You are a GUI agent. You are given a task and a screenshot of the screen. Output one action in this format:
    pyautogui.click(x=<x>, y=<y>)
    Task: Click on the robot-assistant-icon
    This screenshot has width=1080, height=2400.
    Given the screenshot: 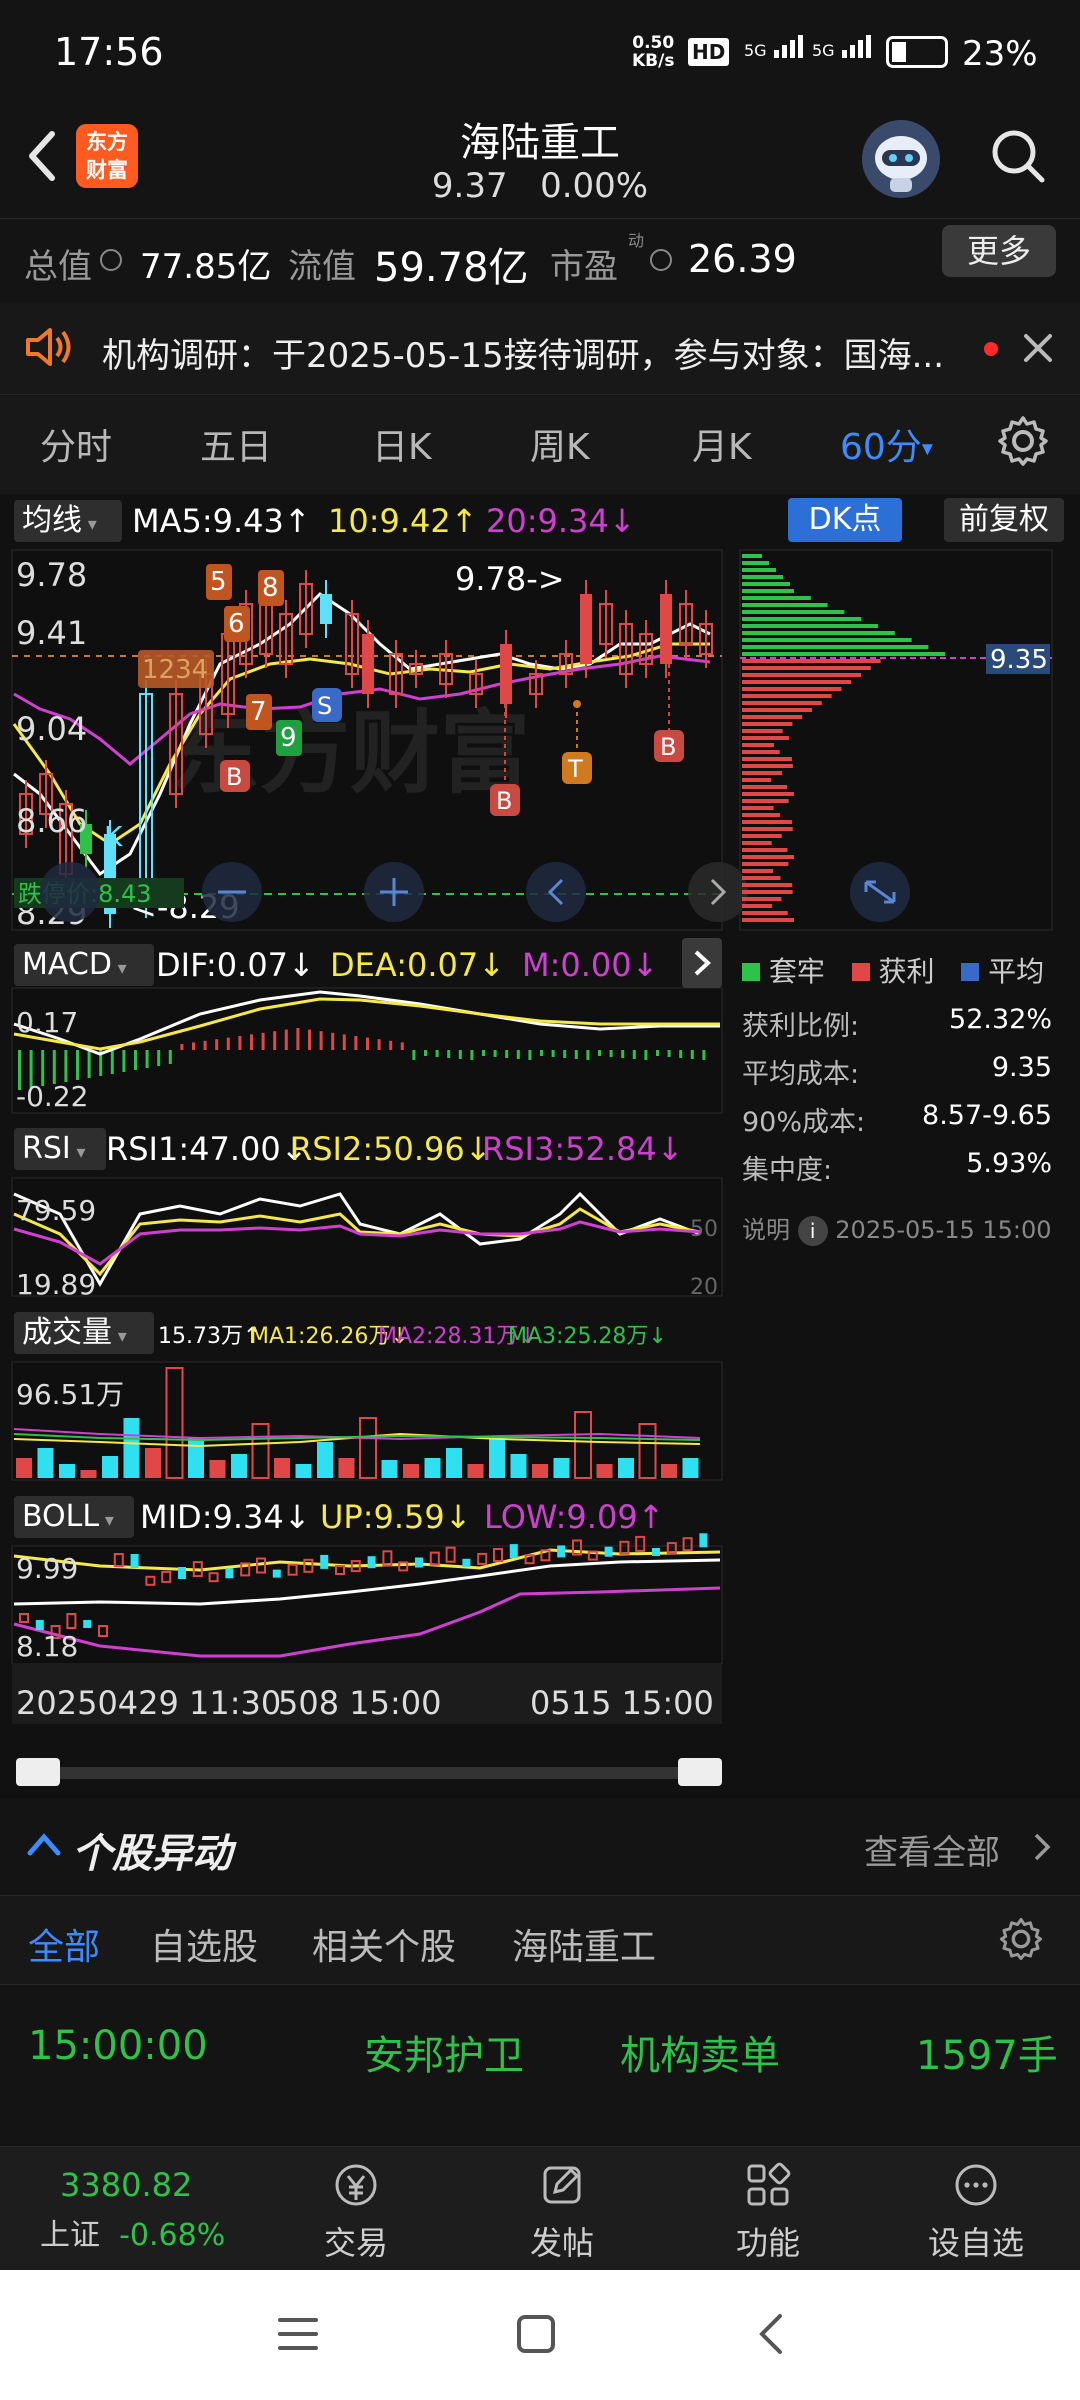 What is the action you would take?
    pyautogui.click(x=901, y=159)
    